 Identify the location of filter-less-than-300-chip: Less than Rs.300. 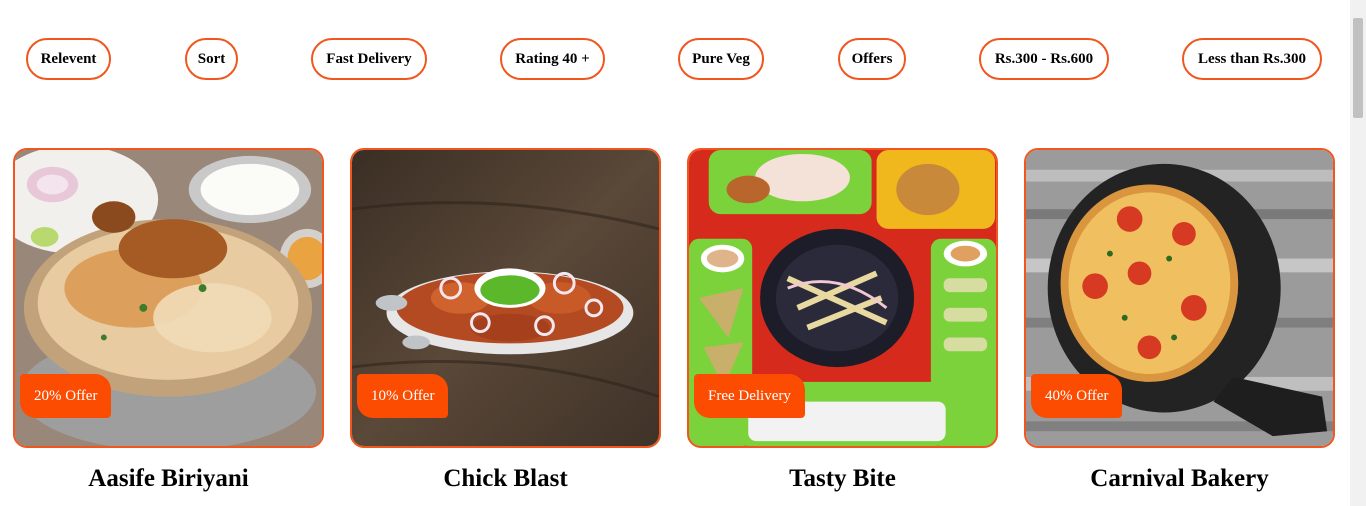
(1252, 59).